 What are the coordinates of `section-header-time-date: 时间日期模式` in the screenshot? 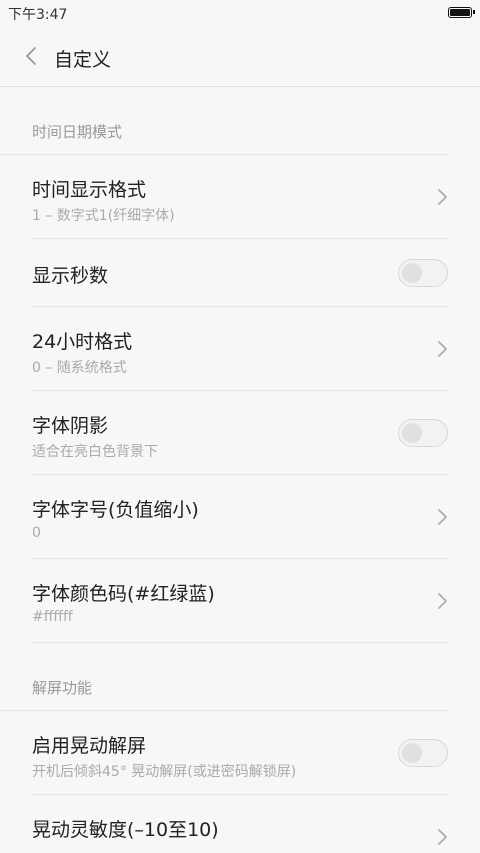 It's located at (224, 121).